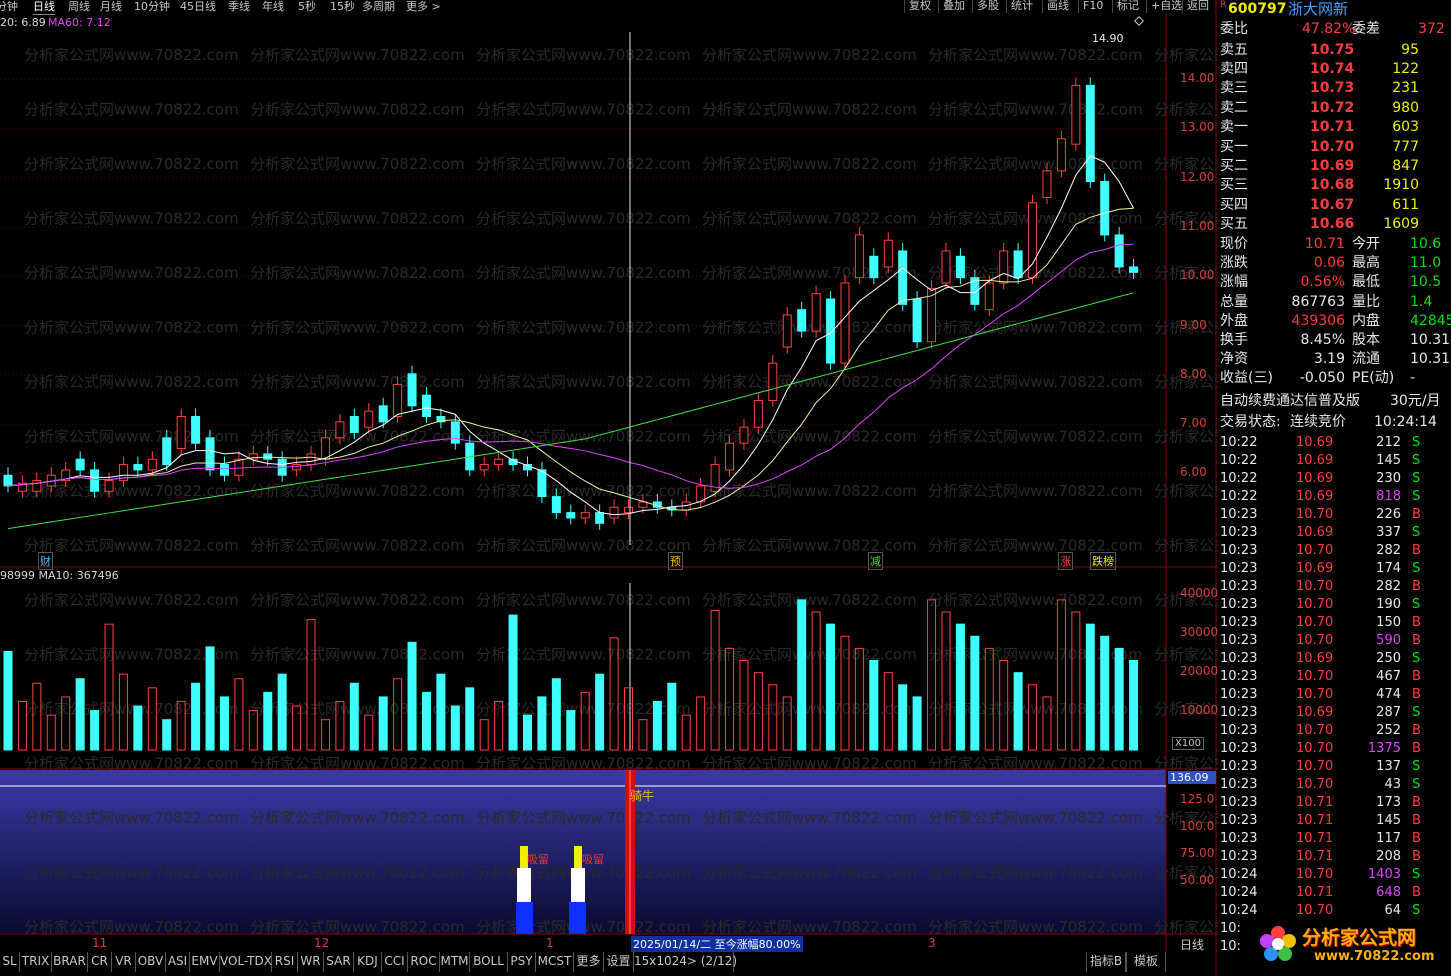 Image resolution: width=1451 pixels, height=976 pixels. I want to click on stat-label: 净资, so click(1234, 359).